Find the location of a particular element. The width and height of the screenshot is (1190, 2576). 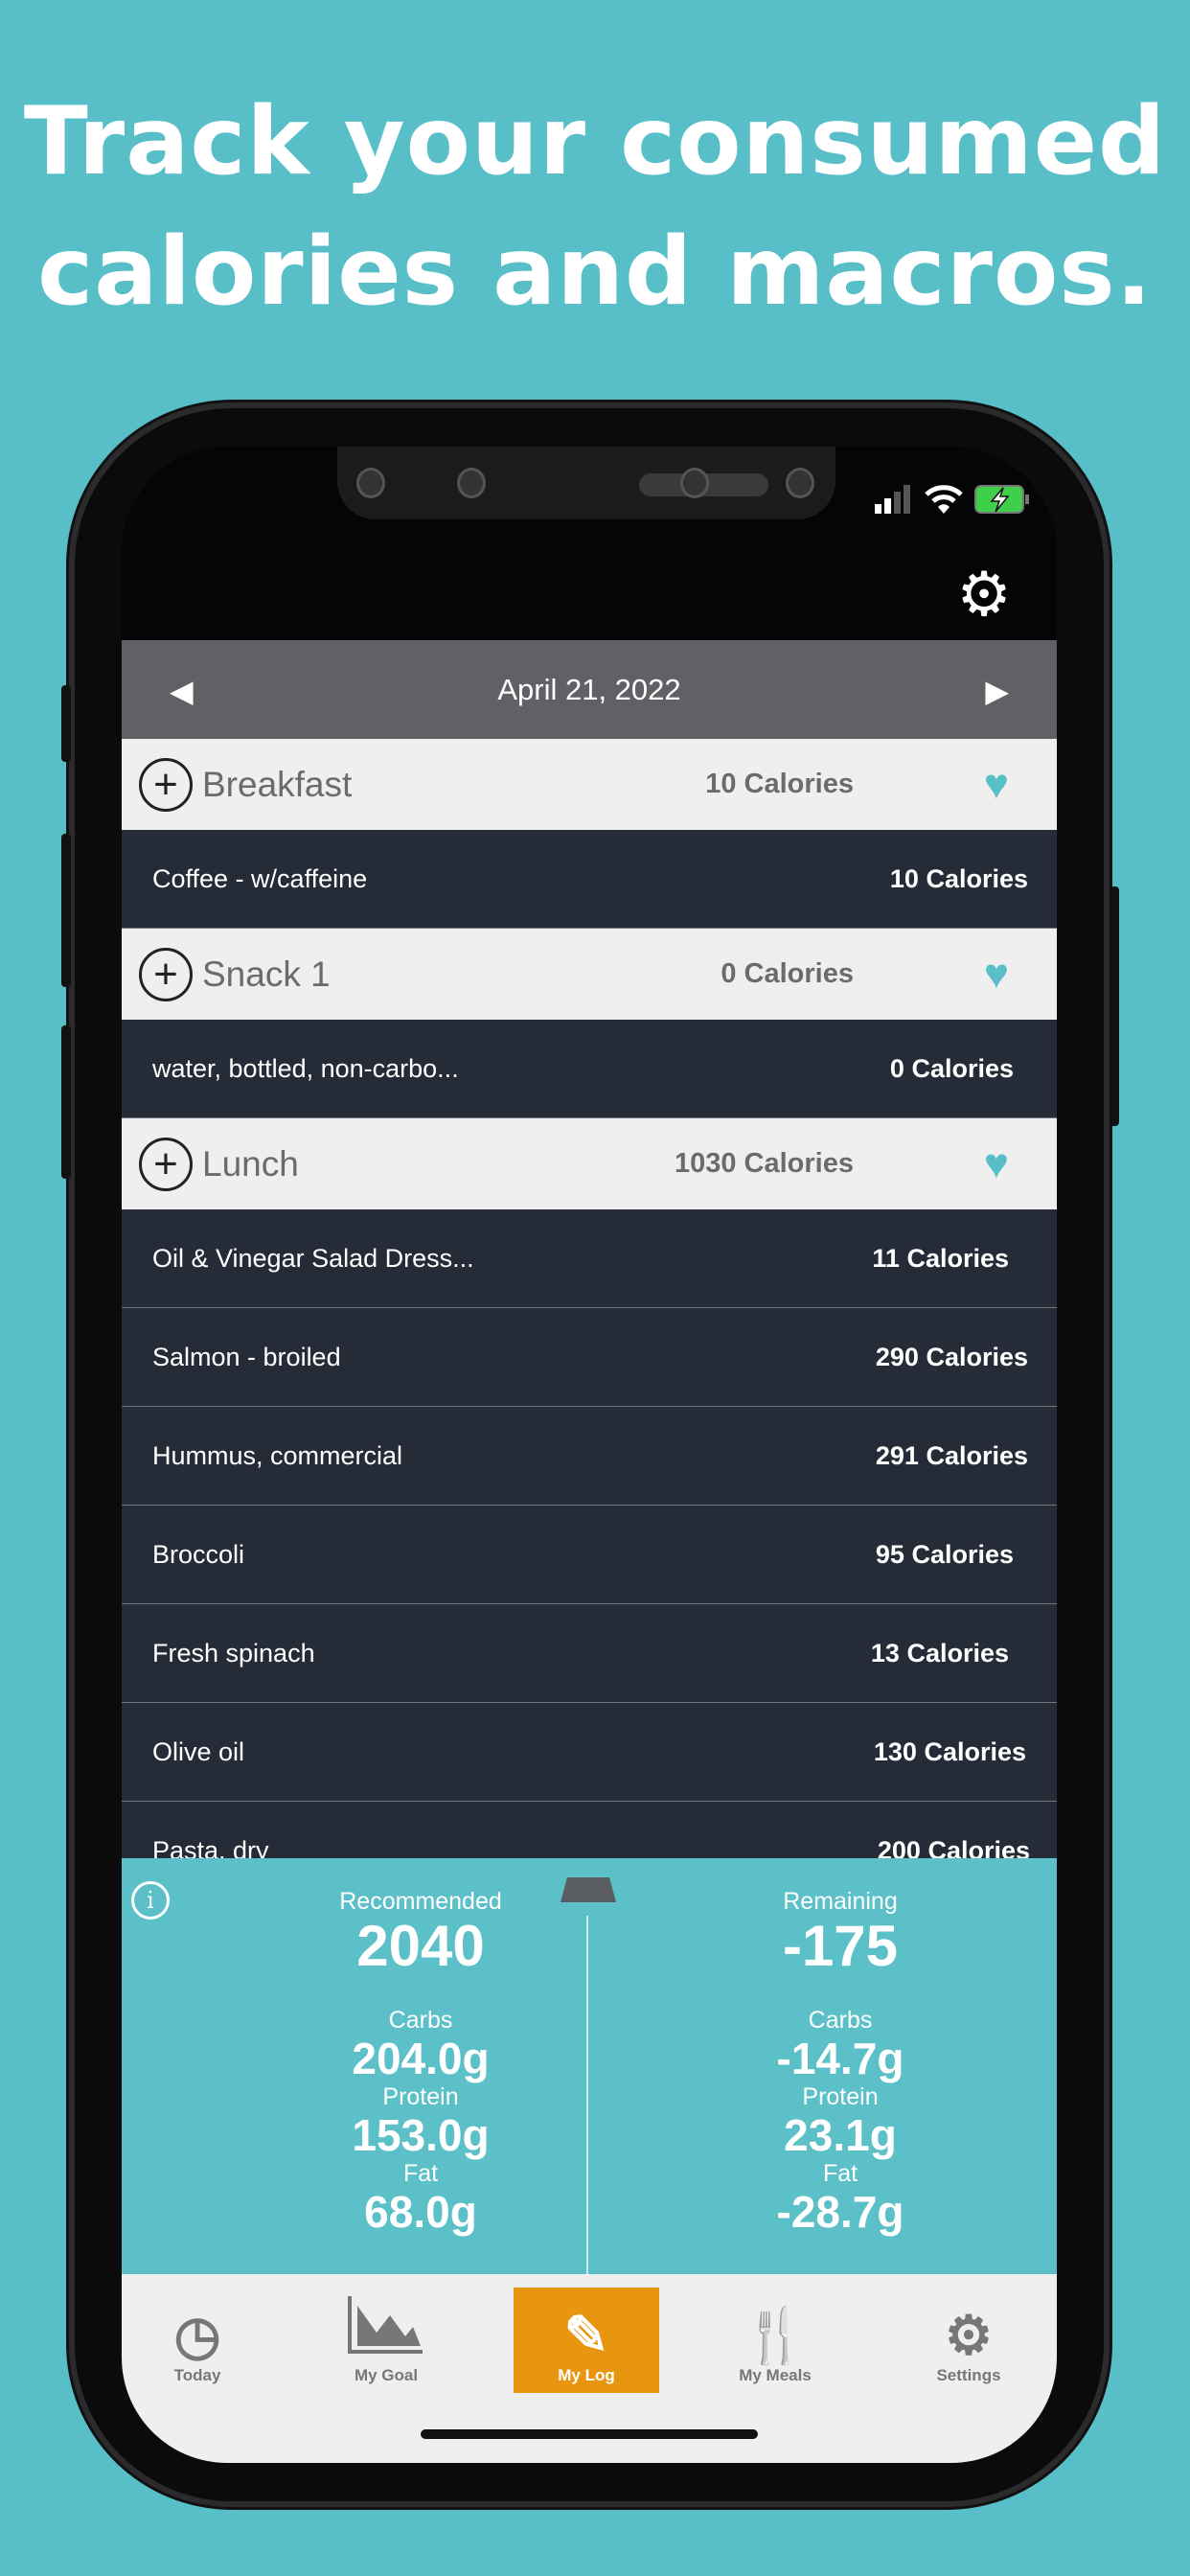

food-calories: 95 Calories is located at coordinates (945, 1554).